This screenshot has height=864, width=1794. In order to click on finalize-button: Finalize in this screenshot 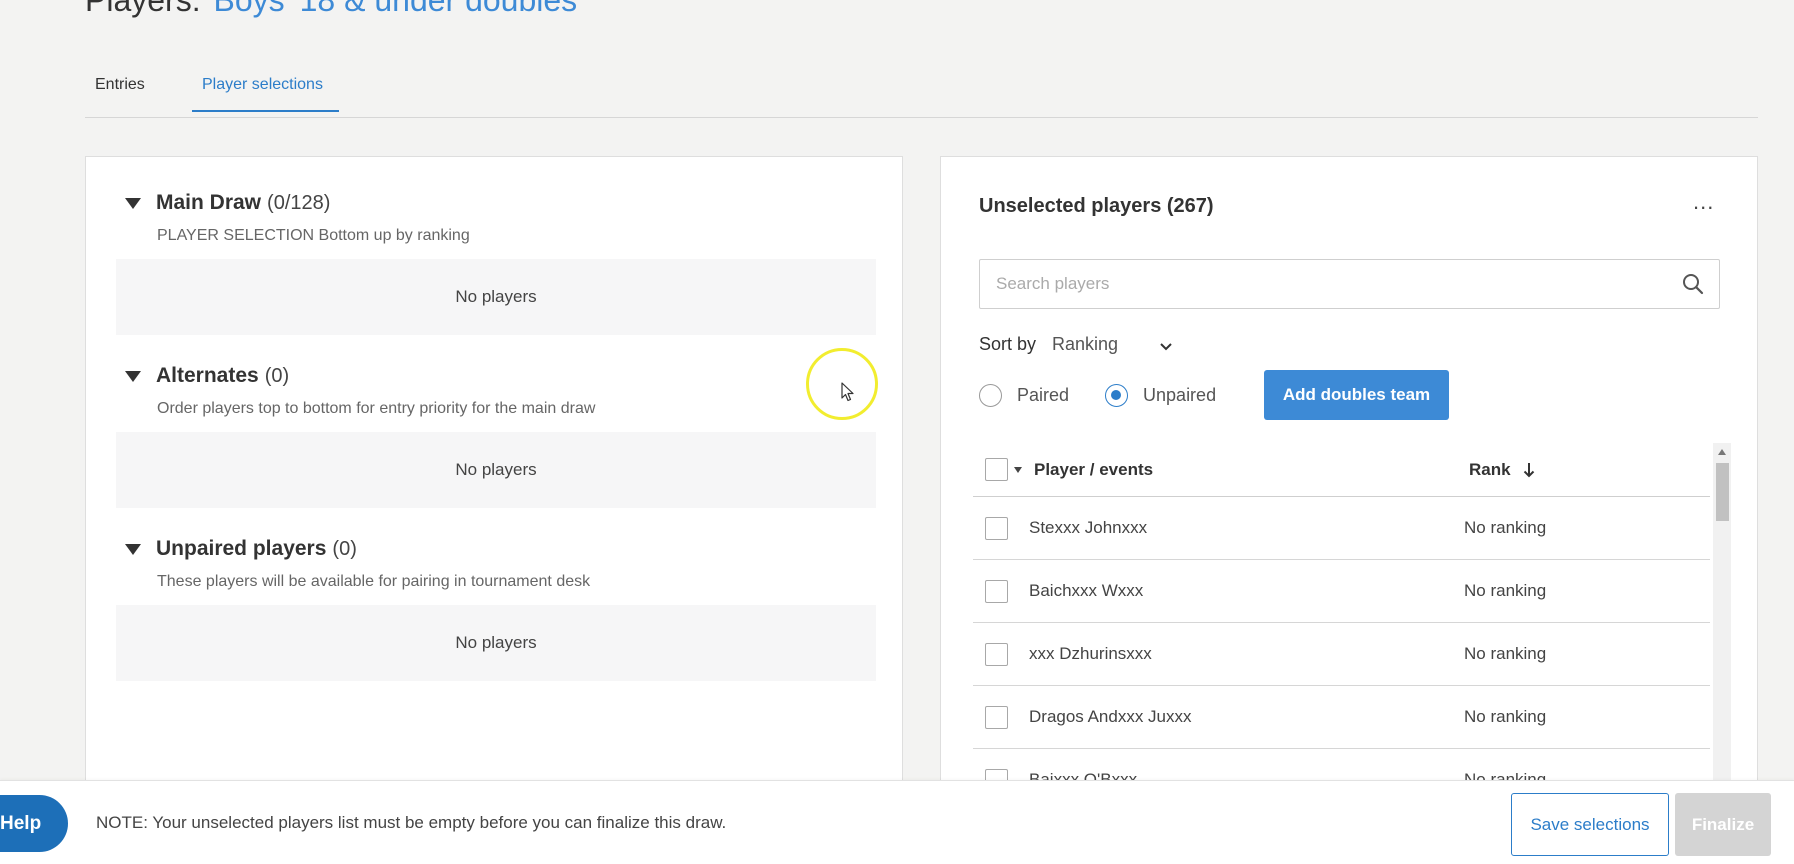, I will do `click(1723, 824)`.